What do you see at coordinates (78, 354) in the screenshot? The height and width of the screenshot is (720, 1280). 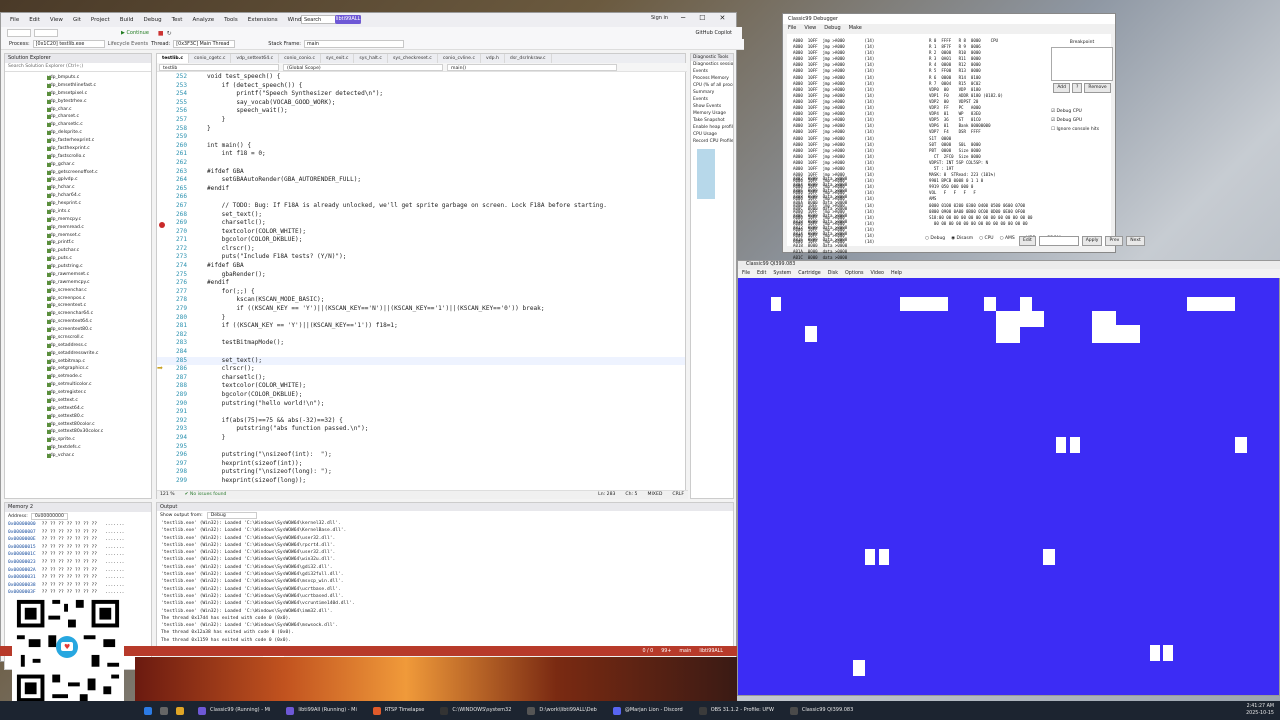 I see `solution-file-item: vdp_setaddresswrite.c` at bounding box center [78, 354].